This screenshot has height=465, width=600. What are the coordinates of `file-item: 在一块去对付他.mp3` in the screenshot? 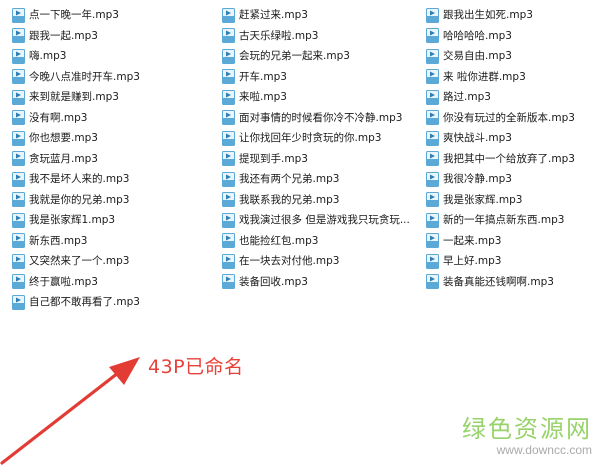 It's located at (321, 261).